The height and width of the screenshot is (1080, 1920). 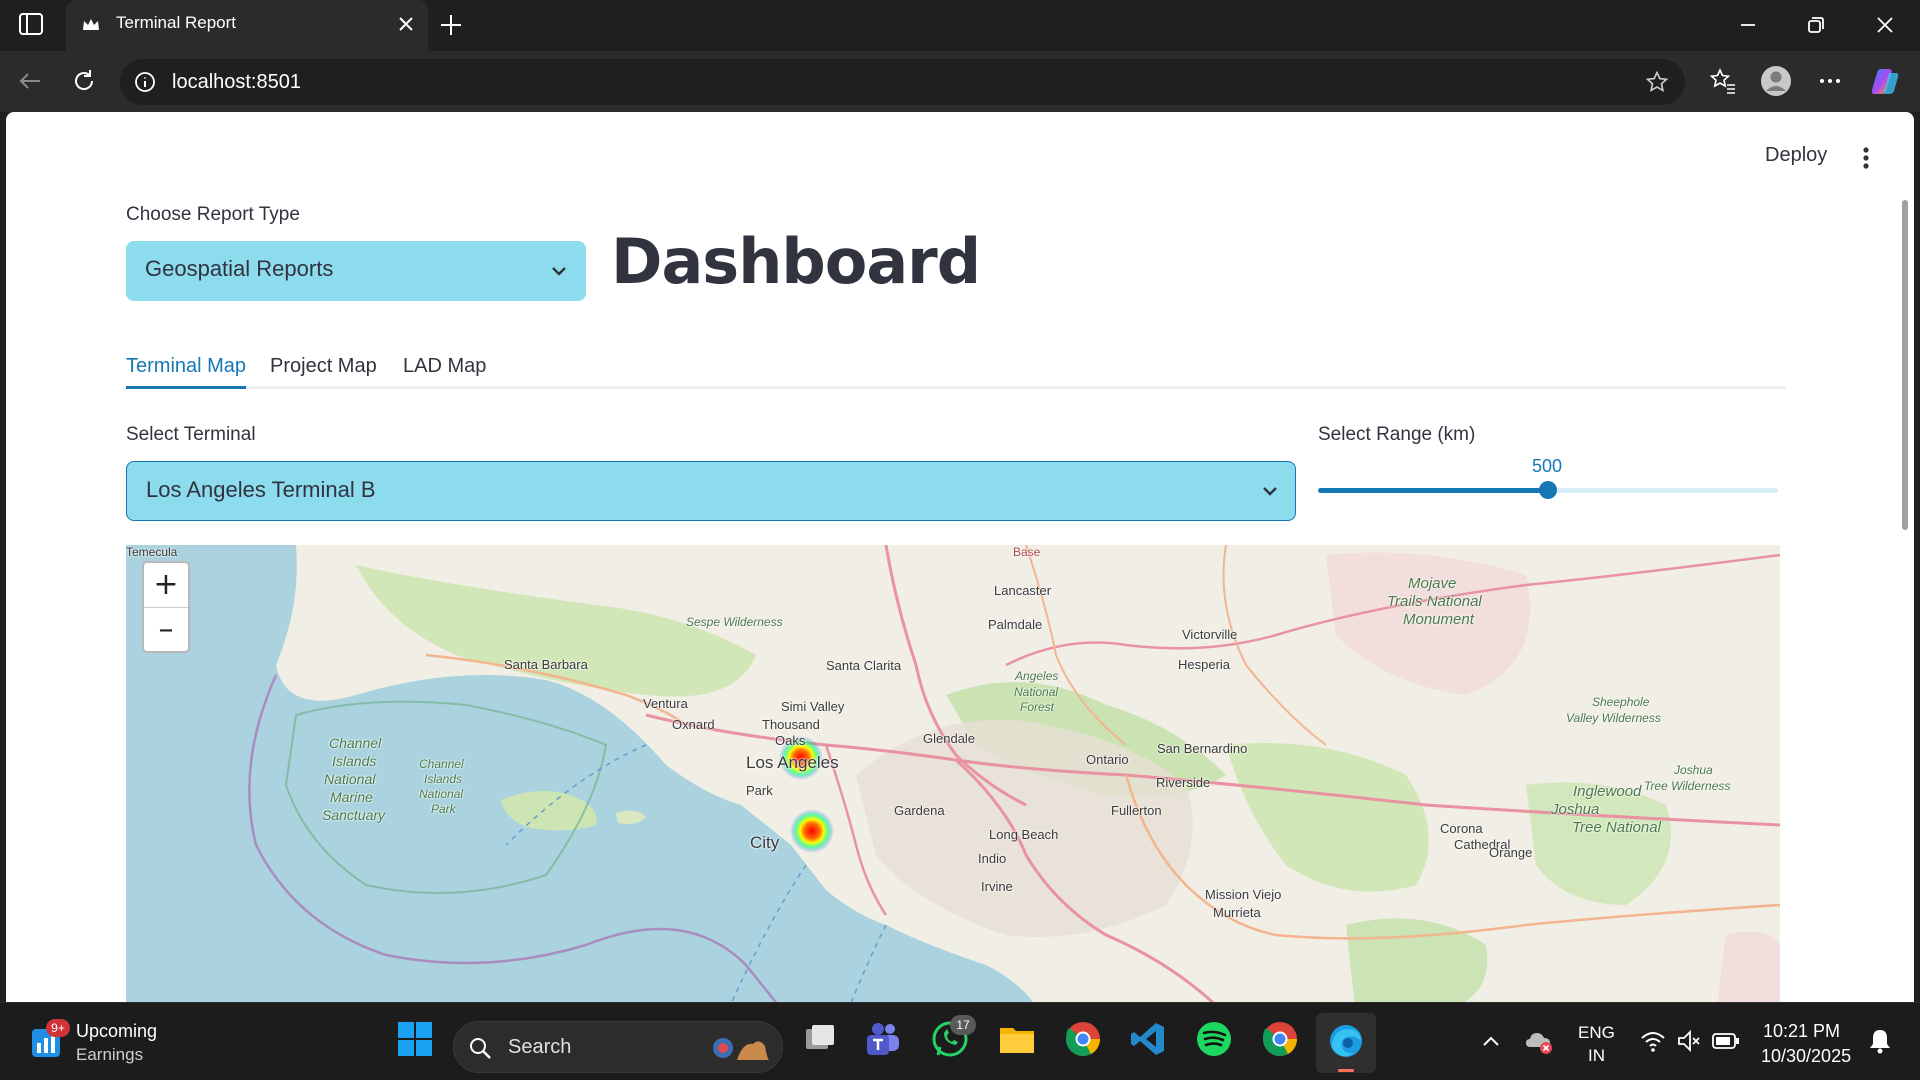 I want to click on map-place-label: Sanctuary, so click(x=354, y=815).